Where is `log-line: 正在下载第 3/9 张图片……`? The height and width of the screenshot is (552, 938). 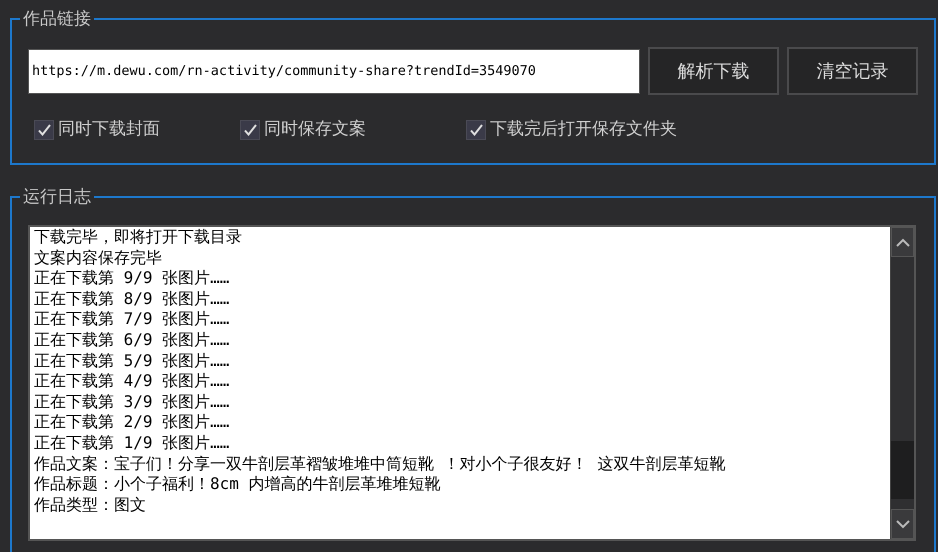 log-line: 正在下载第 3/9 张图片…… is located at coordinates (132, 402).